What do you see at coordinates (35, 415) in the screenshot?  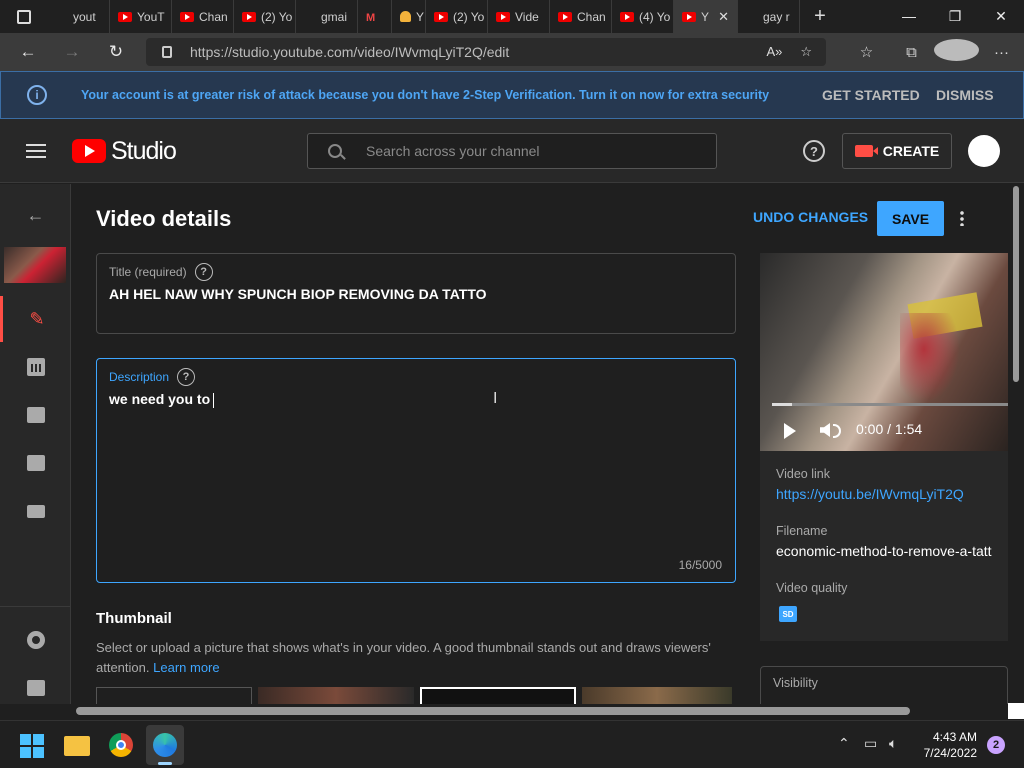 I see `editor-clapper-icon` at bounding box center [35, 415].